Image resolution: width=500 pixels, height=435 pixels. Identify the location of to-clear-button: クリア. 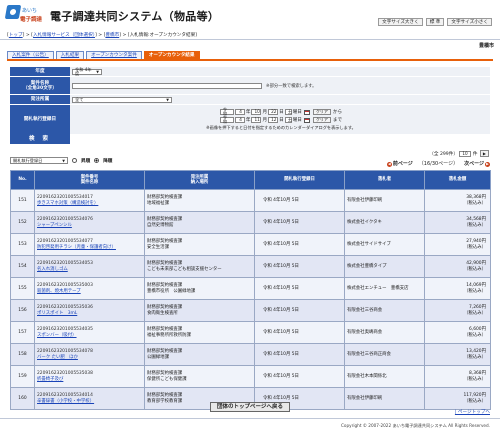
(321, 120).